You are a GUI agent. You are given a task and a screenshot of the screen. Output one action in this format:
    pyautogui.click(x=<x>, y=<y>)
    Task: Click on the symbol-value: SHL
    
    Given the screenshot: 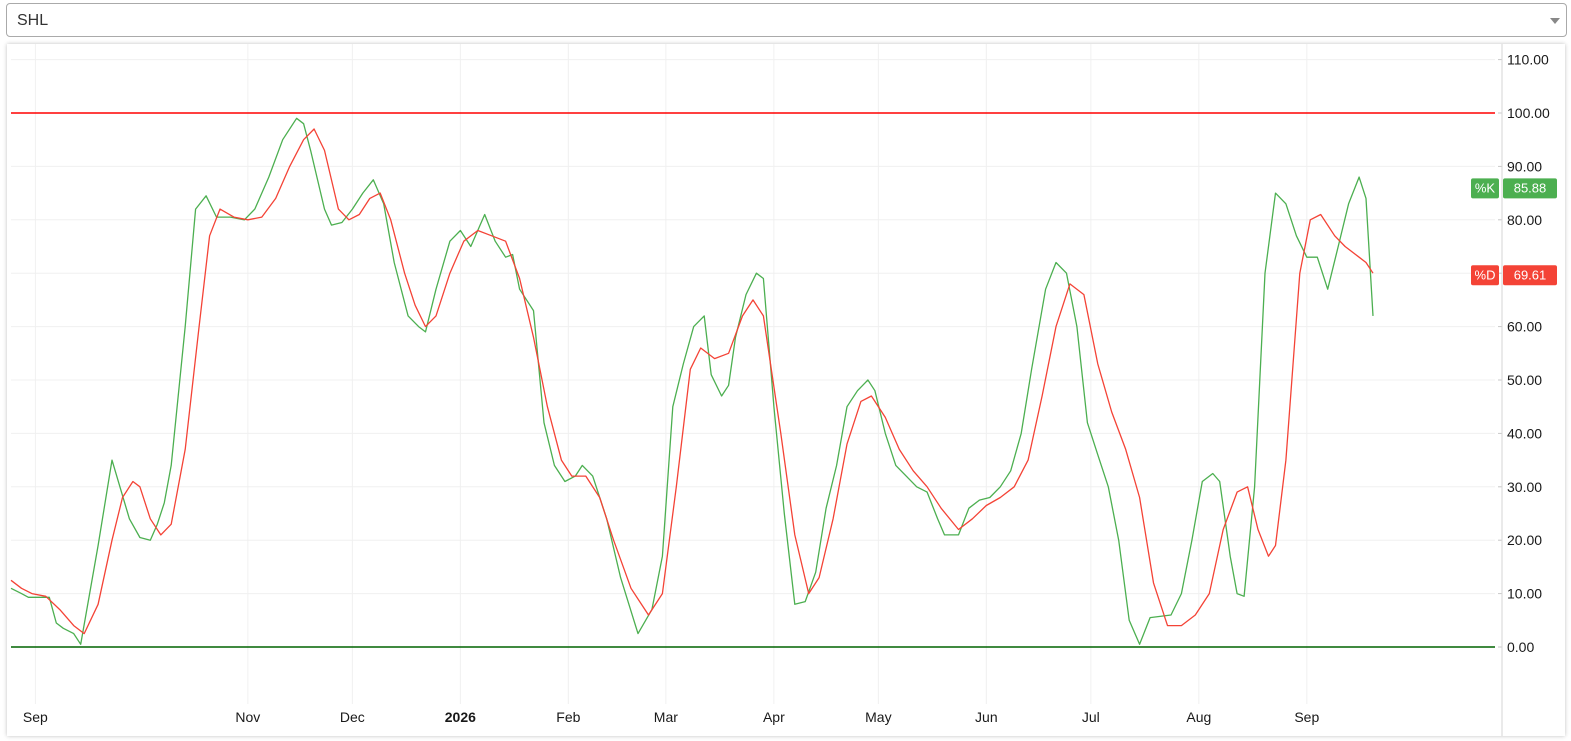 What is the action you would take?
    pyautogui.click(x=33, y=20)
    